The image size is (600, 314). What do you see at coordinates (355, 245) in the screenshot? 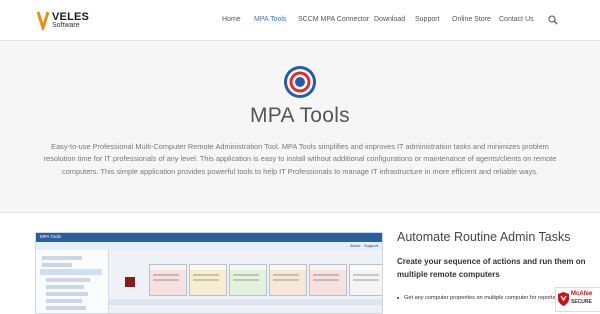
I see `screenshot-menu-about: About` at bounding box center [355, 245].